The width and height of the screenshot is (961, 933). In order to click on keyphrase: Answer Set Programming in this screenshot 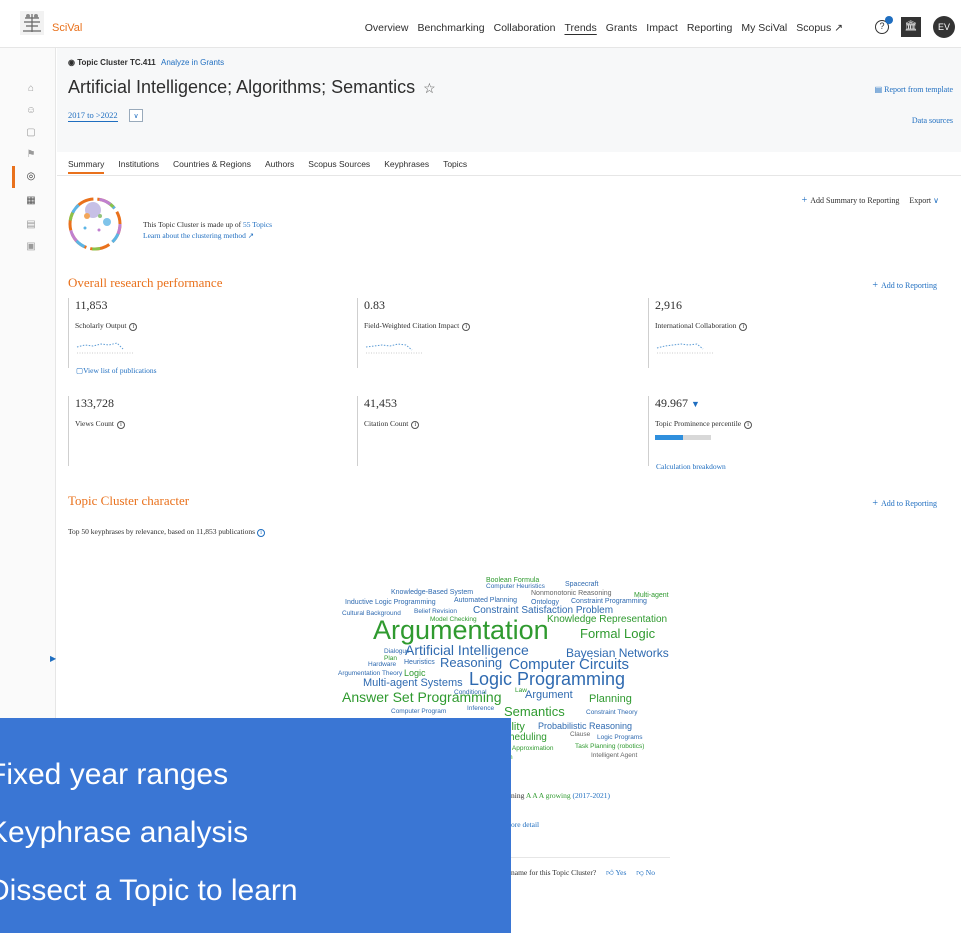, I will do `click(422, 697)`.